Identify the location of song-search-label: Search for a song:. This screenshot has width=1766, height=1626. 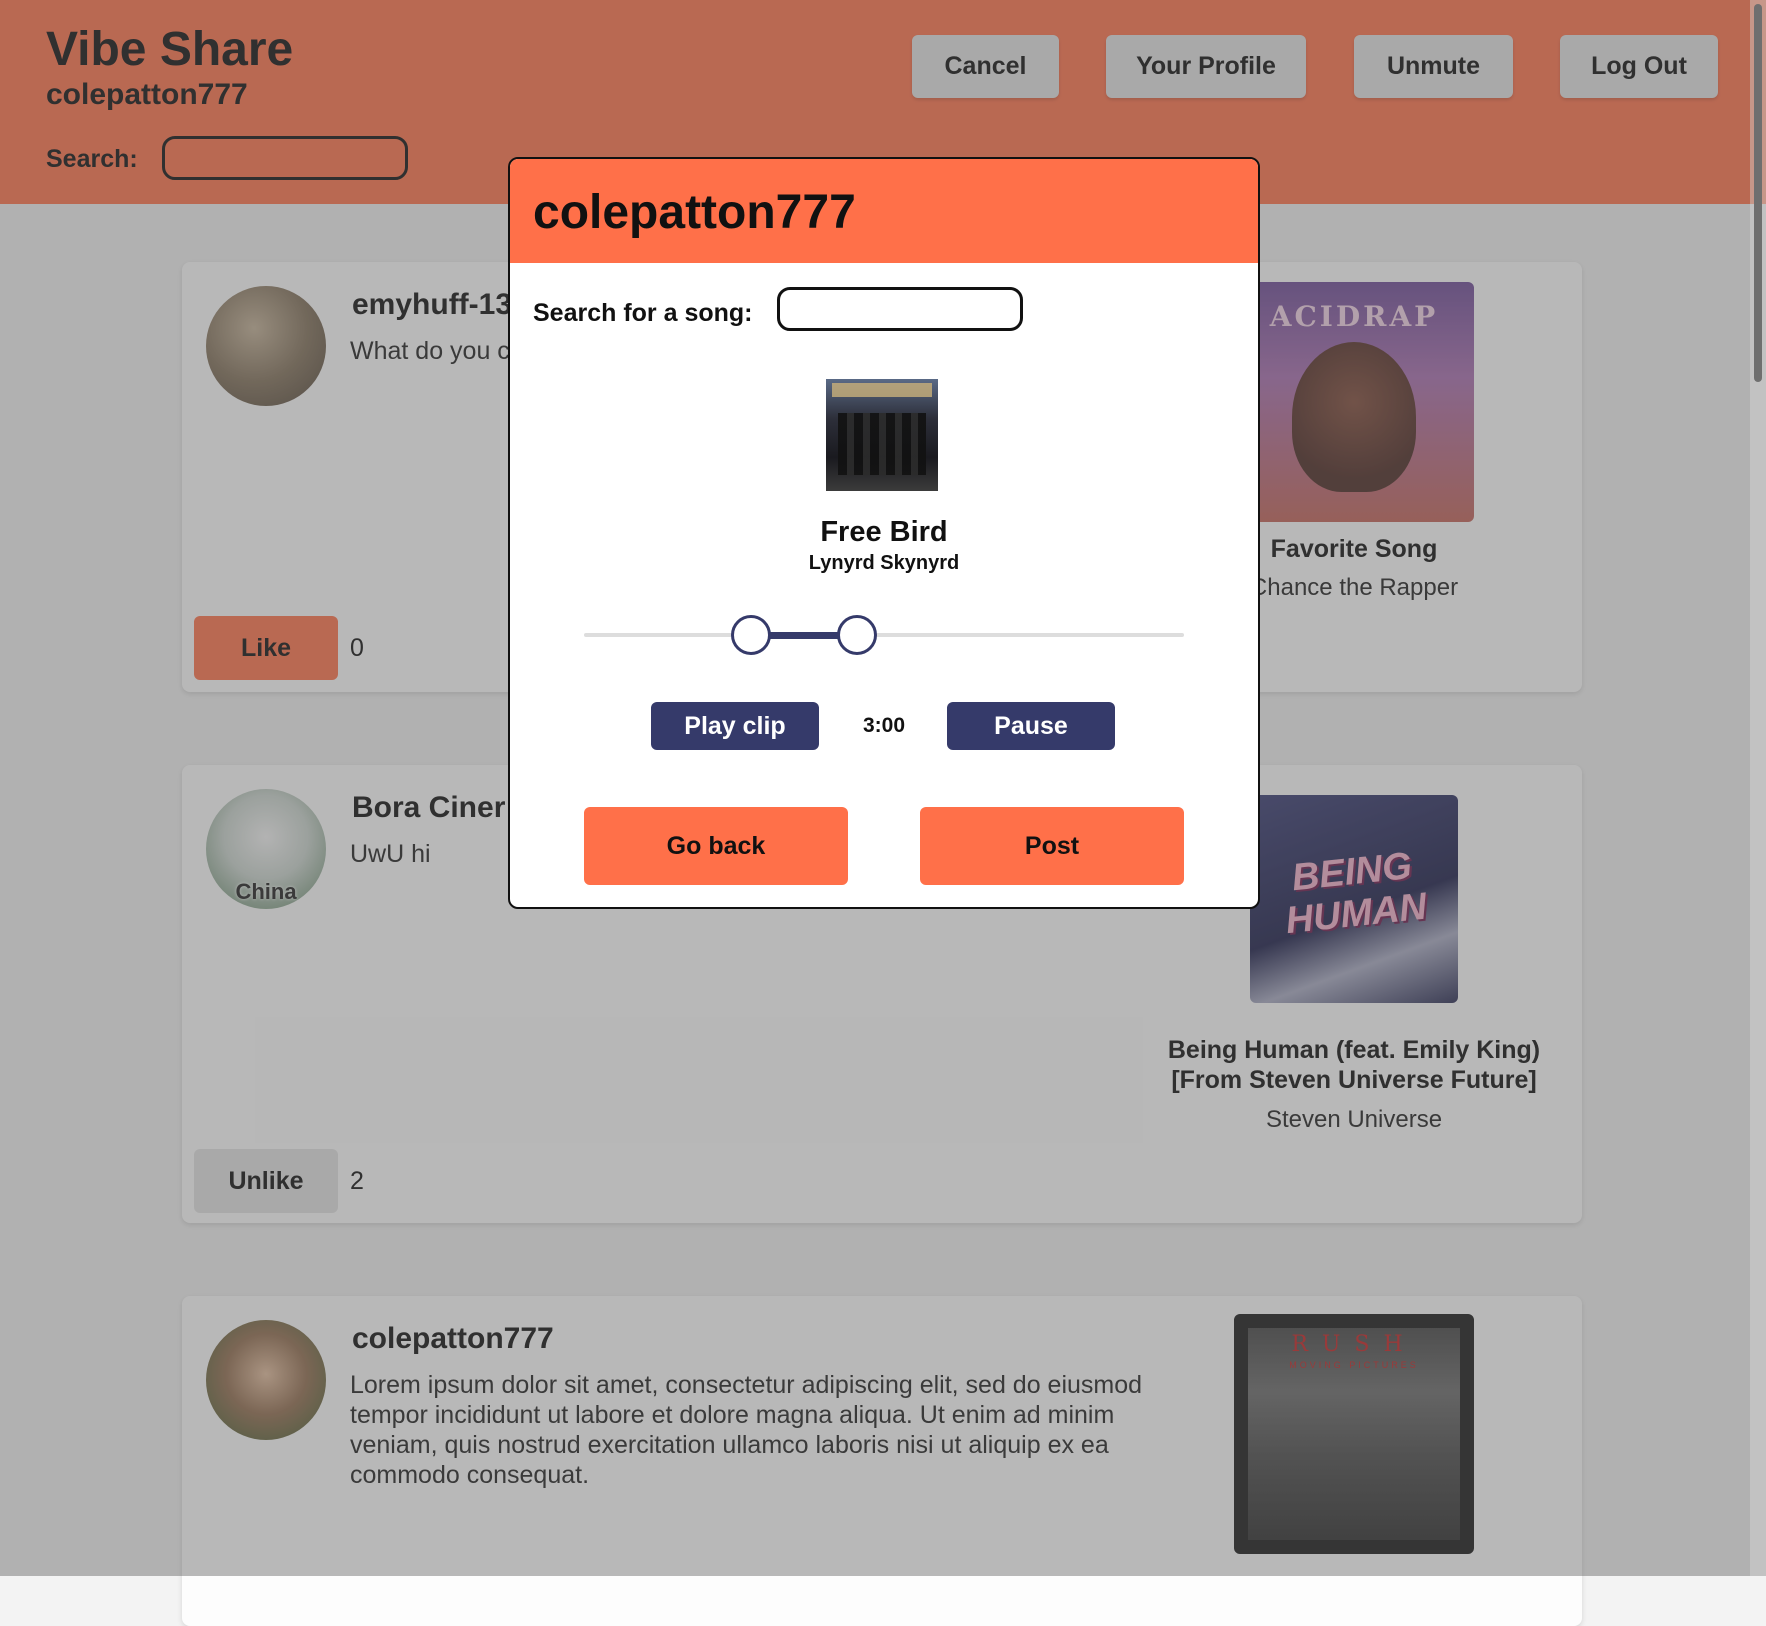
(643, 313).